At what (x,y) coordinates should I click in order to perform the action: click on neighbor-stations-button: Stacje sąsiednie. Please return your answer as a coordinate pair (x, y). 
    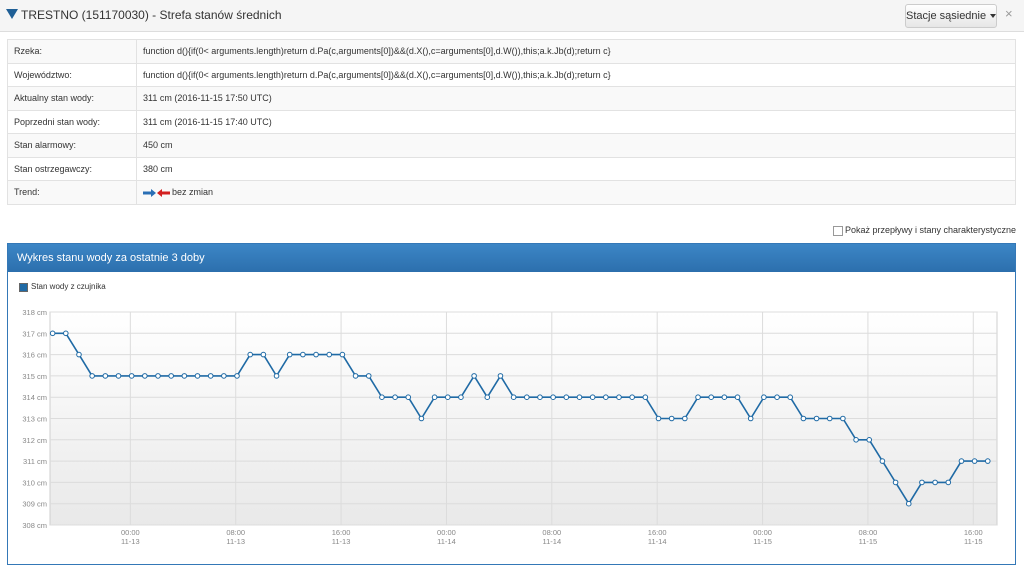
    Looking at the image, I should click on (951, 16).